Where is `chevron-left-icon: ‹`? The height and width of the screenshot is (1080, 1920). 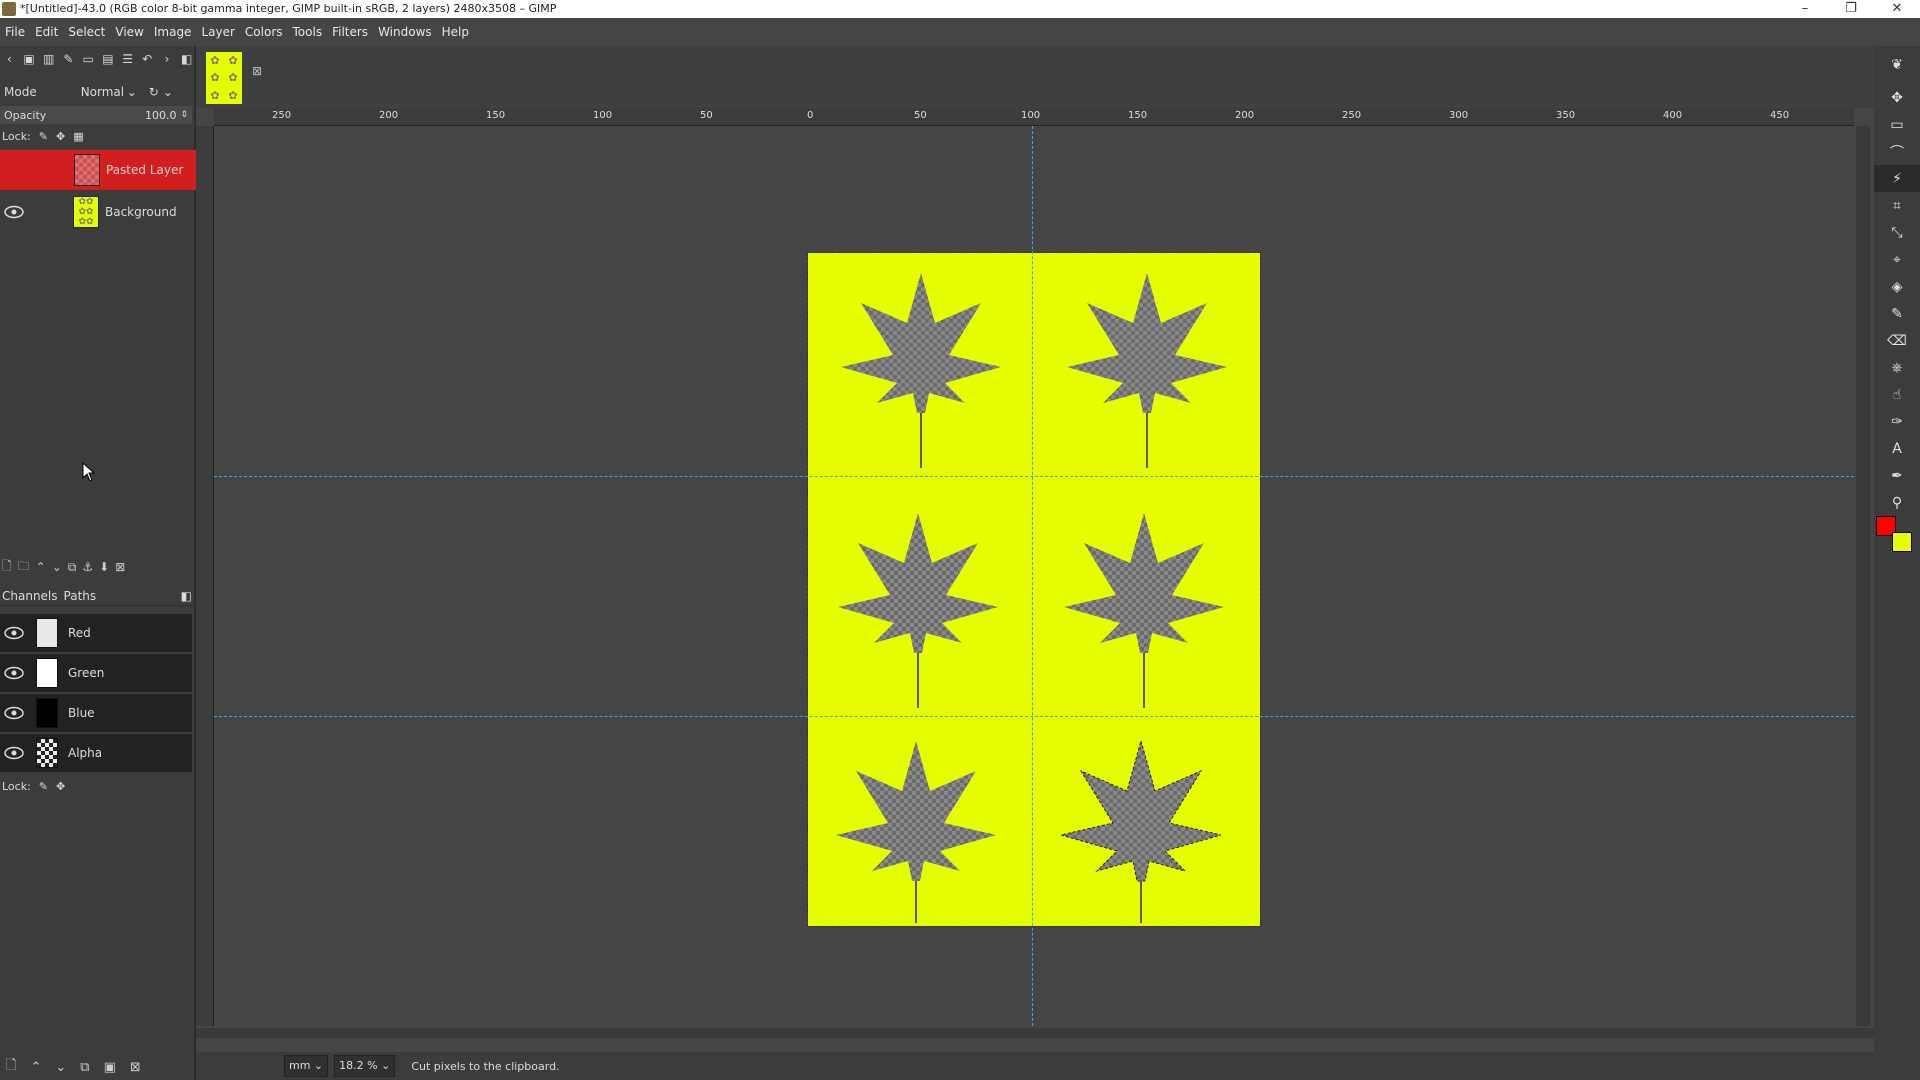 chevron-left-icon: ‹ is located at coordinates (9, 59).